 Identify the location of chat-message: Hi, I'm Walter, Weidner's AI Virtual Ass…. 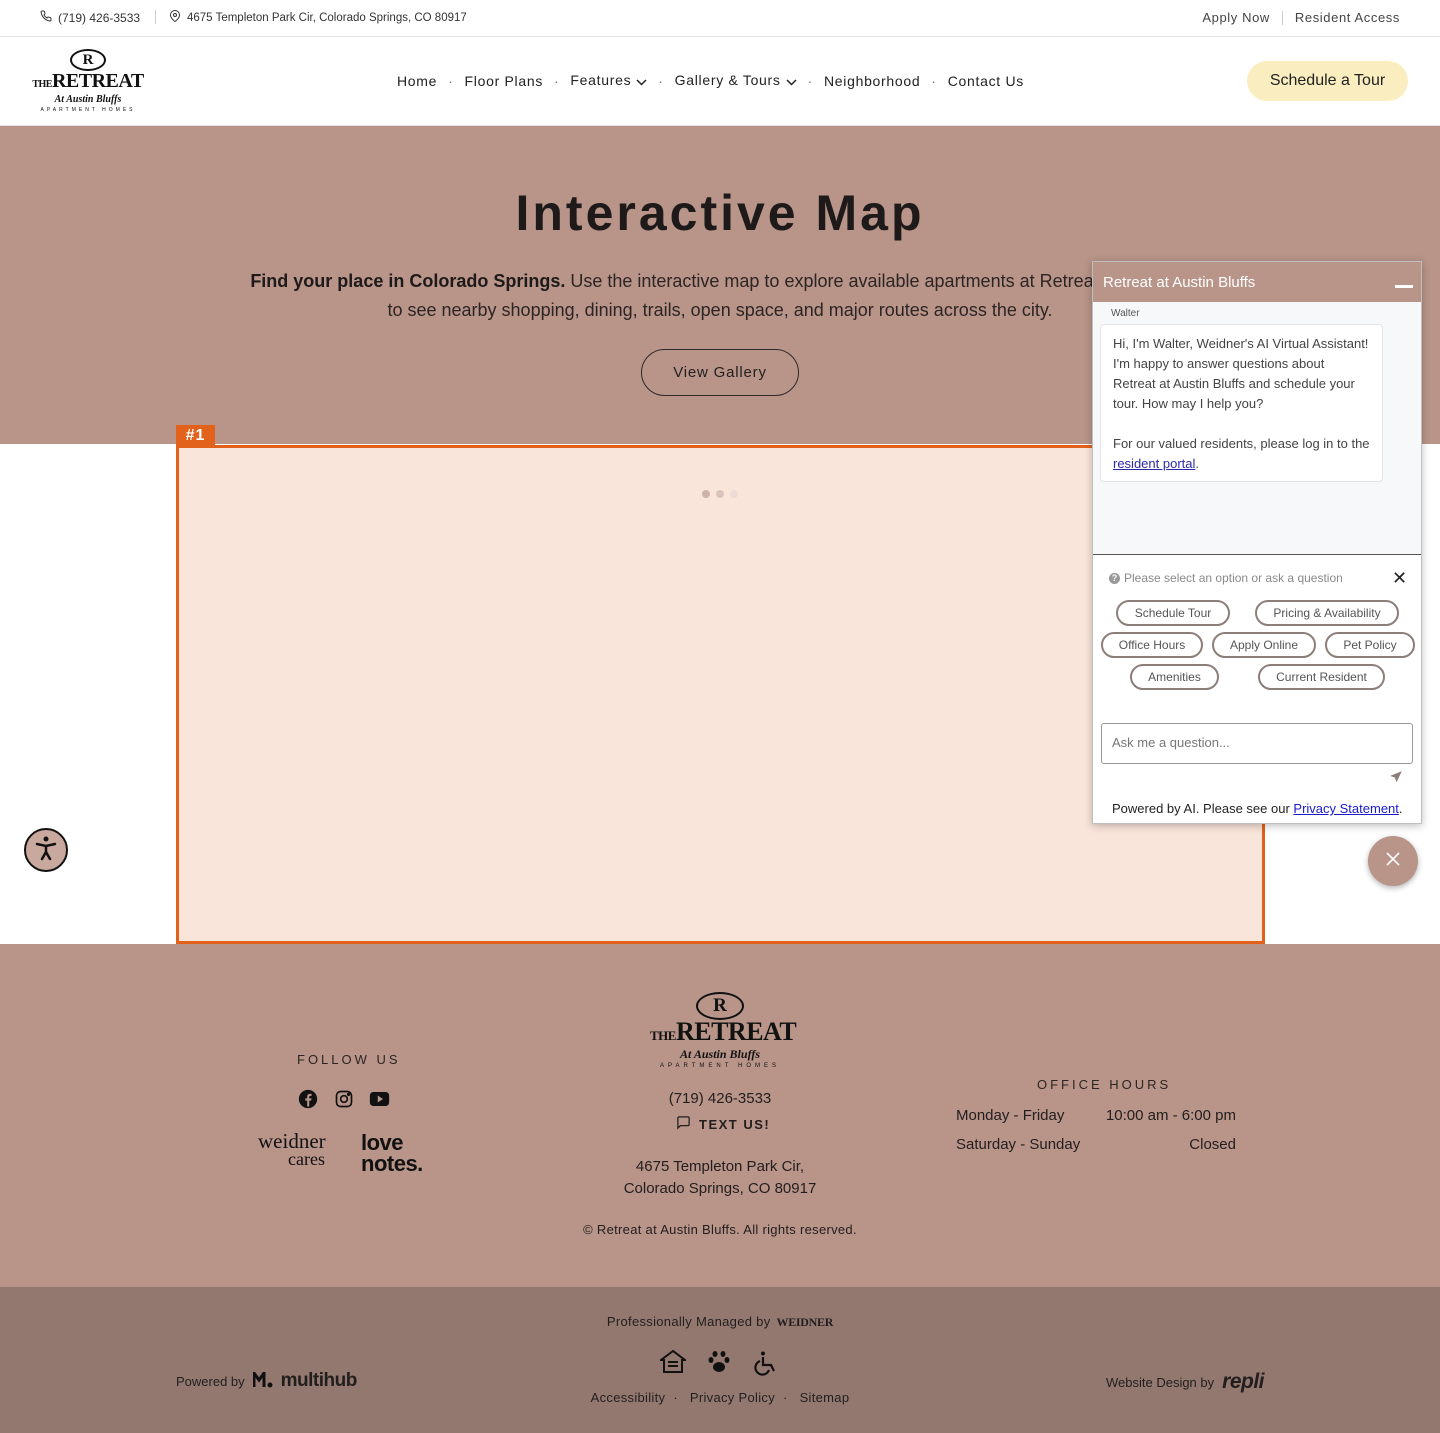
(1241, 403).